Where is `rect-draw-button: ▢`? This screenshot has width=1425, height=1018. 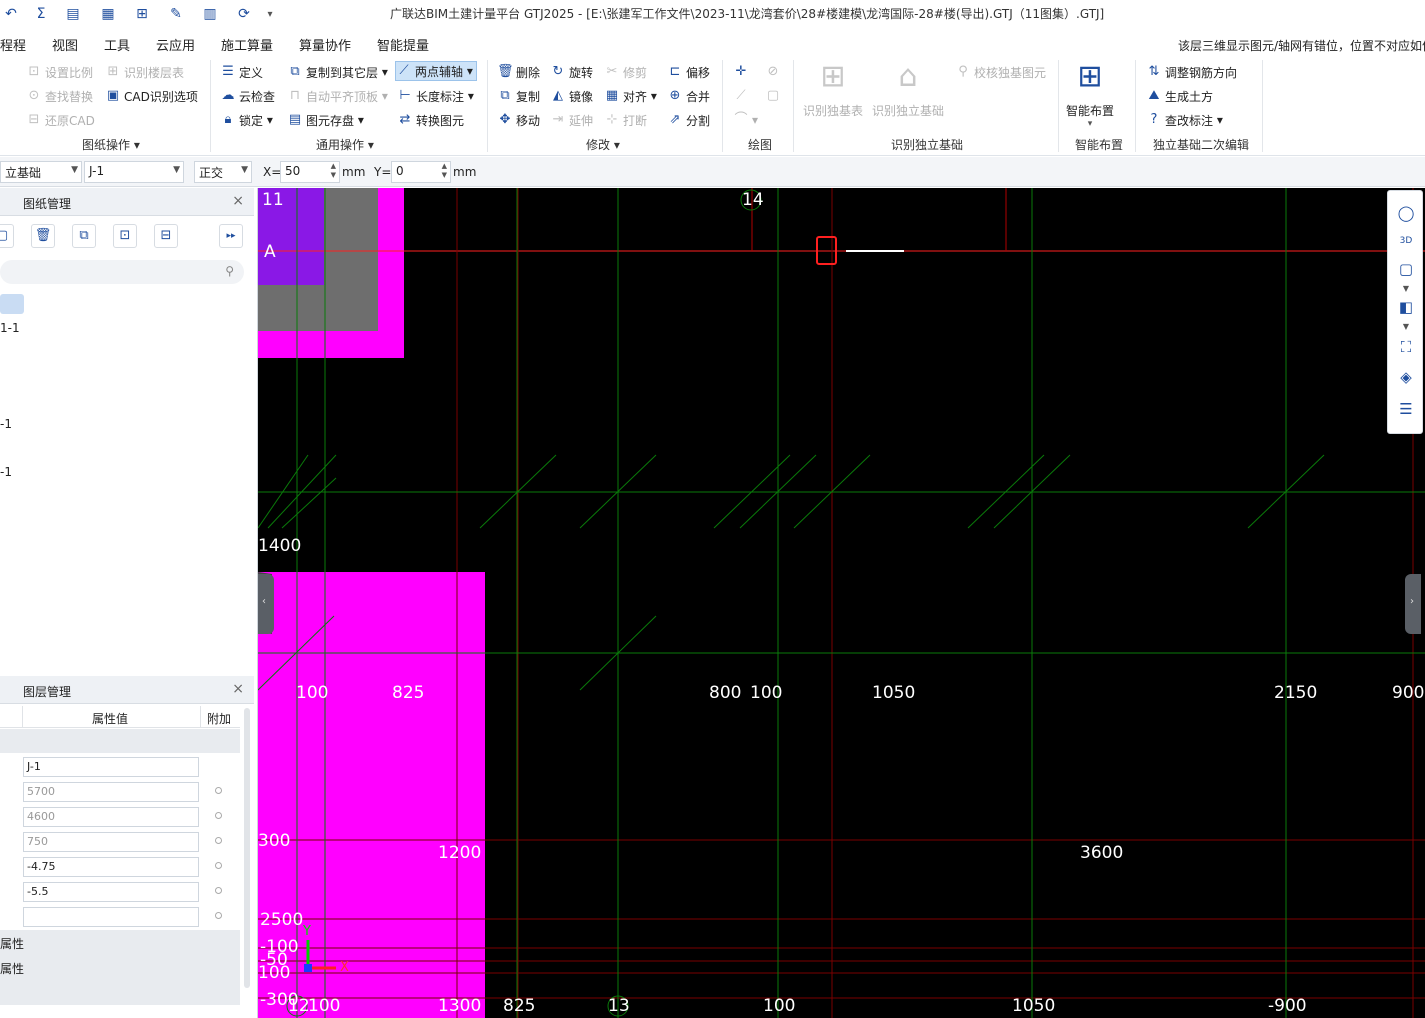
rect-draw-button: ▢ is located at coordinates (774, 96).